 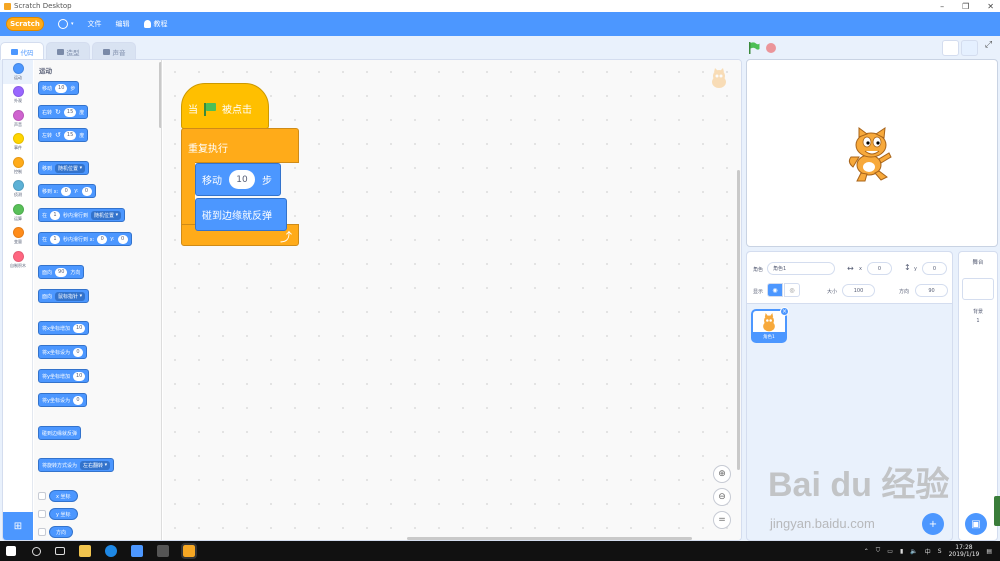 I want to click on ime-icon: 中, so click(x=928, y=551).